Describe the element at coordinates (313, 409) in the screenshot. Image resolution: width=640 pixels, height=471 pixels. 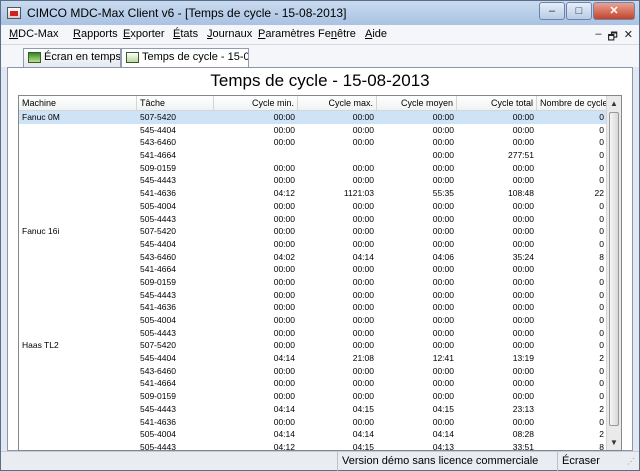
I see `table-row: 545-4443 04:14 04:15 04:15 23:13 2` at that location.